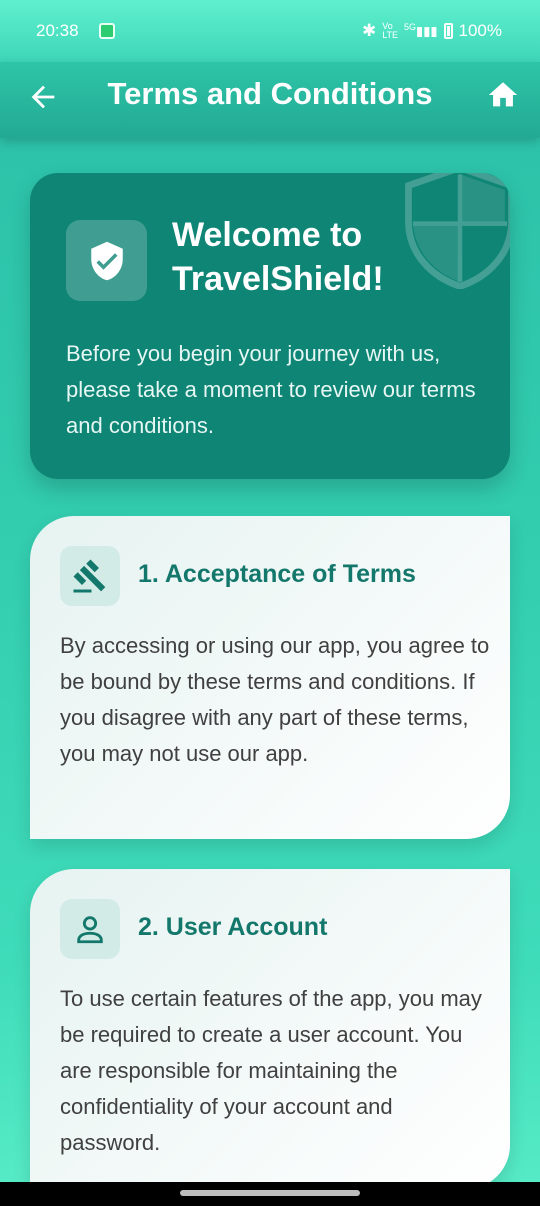 The height and width of the screenshot is (1206, 540). I want to click on signal-icon: 5G▮▮▮, so click(421, 30).